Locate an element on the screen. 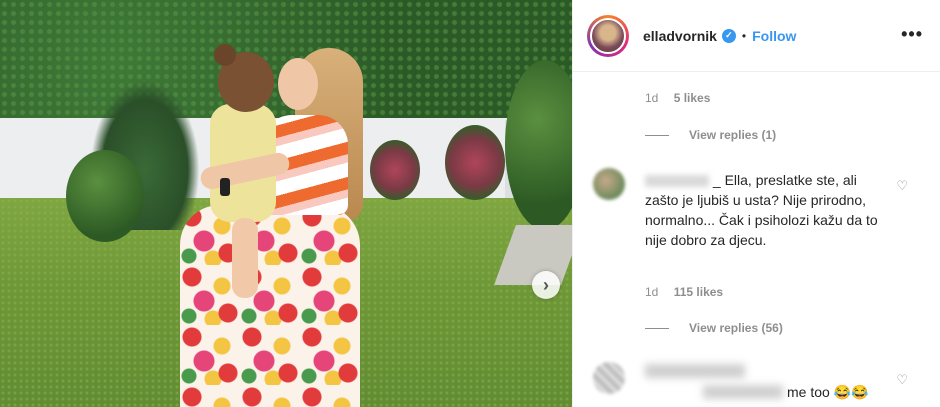  girl-leg is located at coordinates (245, 258).